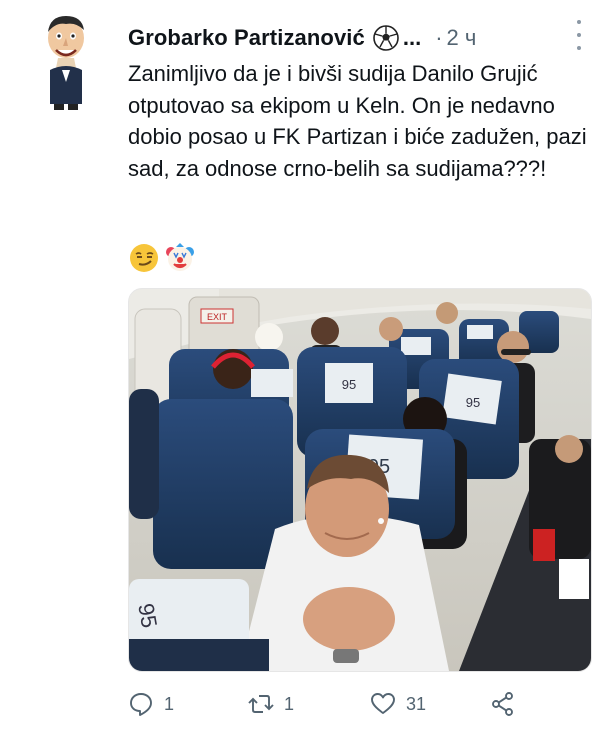  I want to click on reply-button: 1, so click(151, 704).